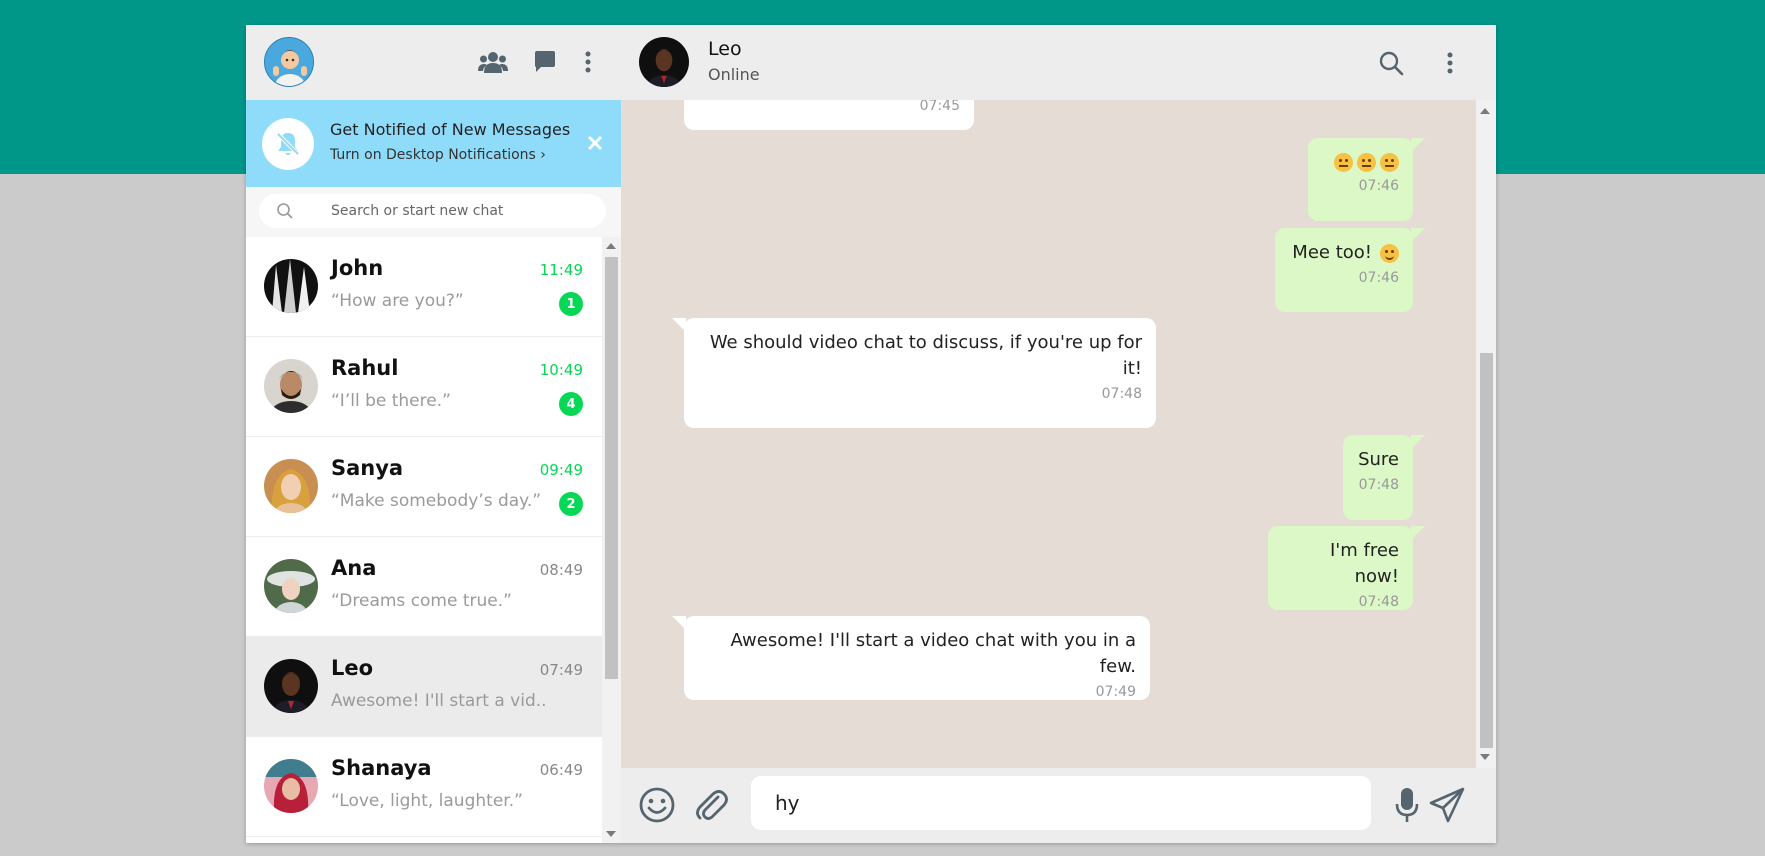 This screenshot has height=856, width=1765. Describe the element at coordinates (391, 401) in the screenshot. I see `chat-preview: “I’ll be there.”` at that location.